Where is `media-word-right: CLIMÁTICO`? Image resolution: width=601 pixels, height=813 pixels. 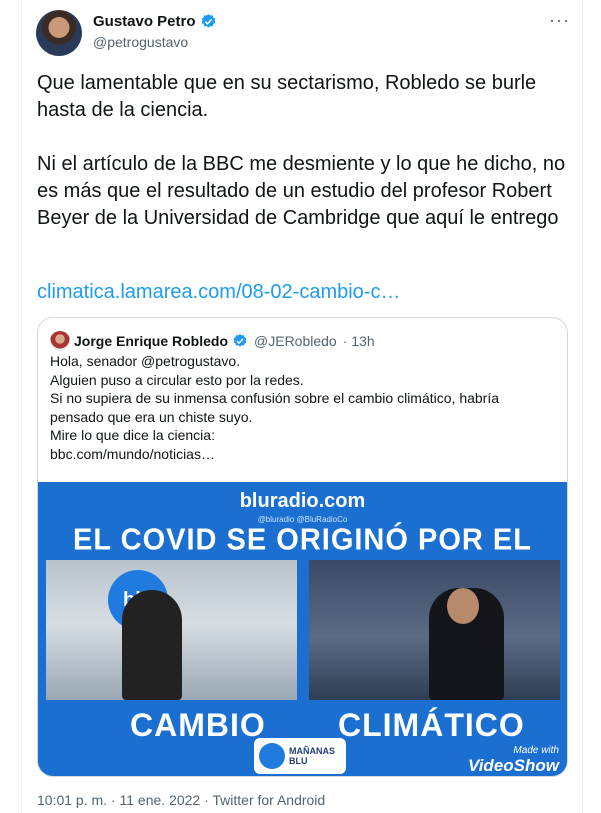
media-word-right: CLIMÁTICO is located at coordinates (431, 725).